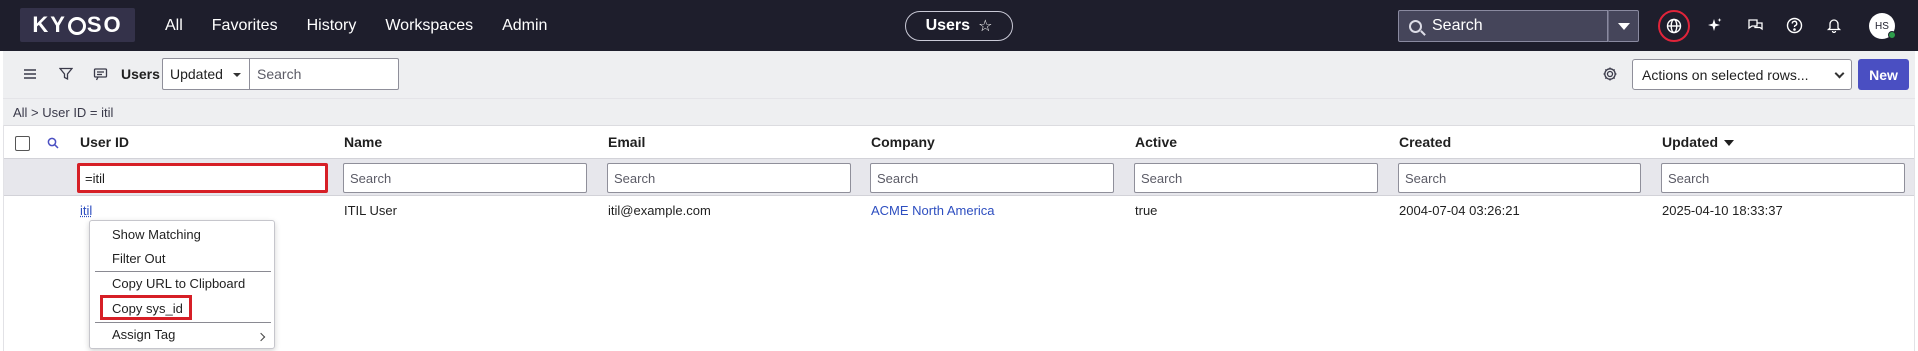 The height and width of the screenshot is (351, 1918). What do you see at coordinates (174, 26) in the screenshot?
I see `nav-link-all: All` at bounding box center [174, 26].